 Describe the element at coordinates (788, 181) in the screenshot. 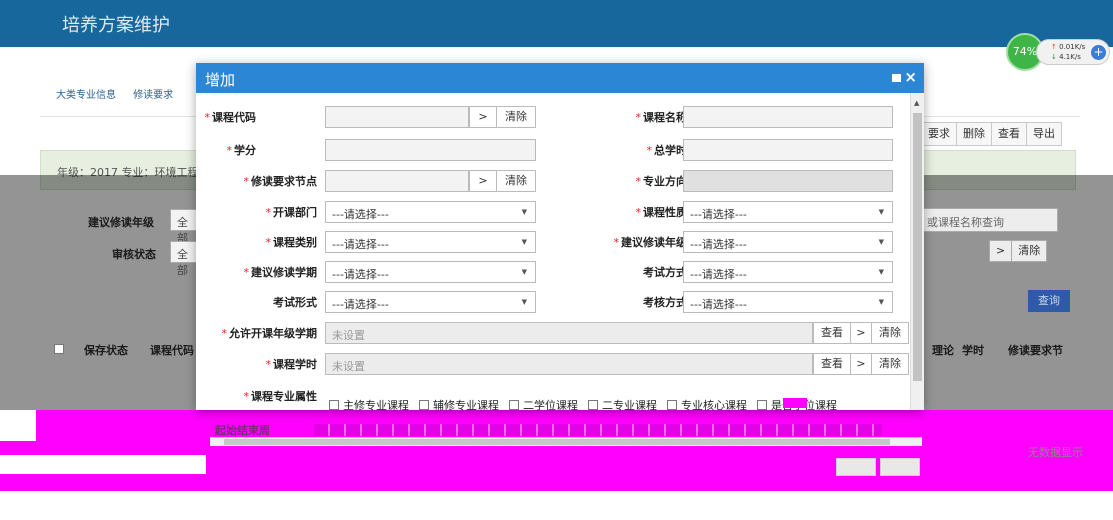

I see `major-direction-input` at that location.